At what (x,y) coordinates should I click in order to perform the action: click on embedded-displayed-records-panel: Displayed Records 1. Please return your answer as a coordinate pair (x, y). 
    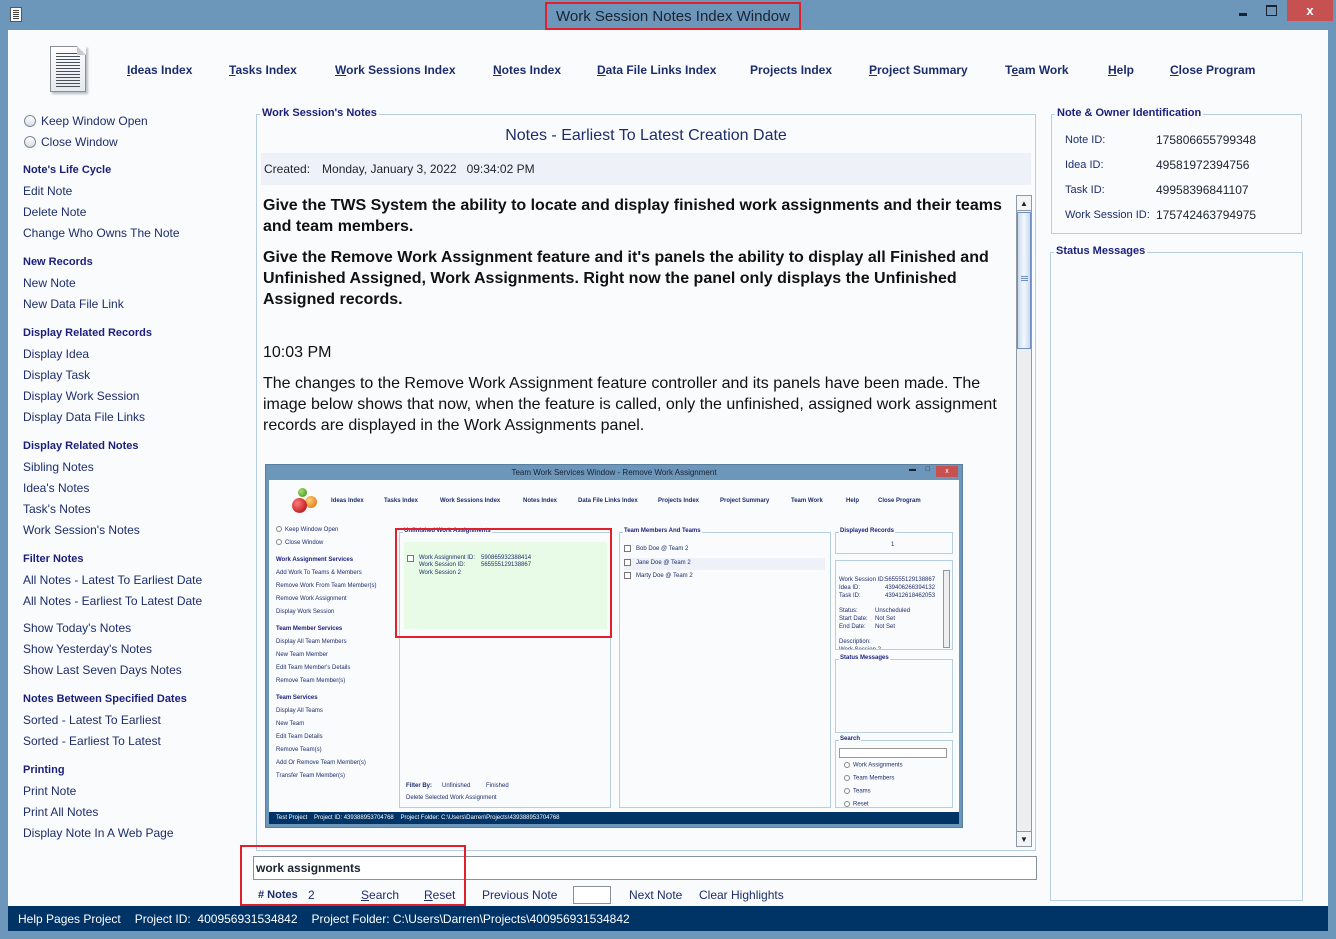
    Looking at the image, I should click on (894, 541).